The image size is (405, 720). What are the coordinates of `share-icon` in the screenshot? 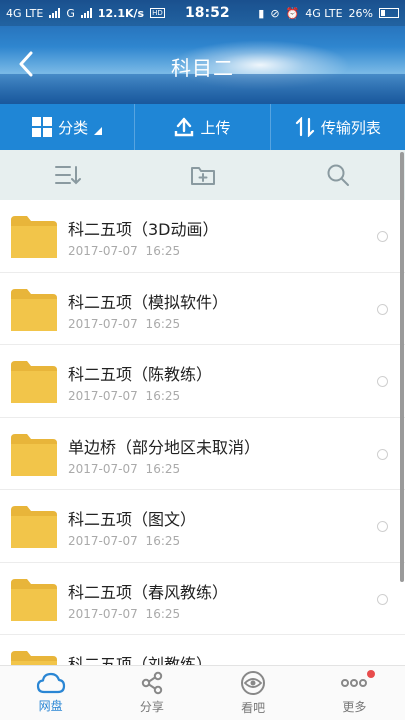 It's located at (152, 683).